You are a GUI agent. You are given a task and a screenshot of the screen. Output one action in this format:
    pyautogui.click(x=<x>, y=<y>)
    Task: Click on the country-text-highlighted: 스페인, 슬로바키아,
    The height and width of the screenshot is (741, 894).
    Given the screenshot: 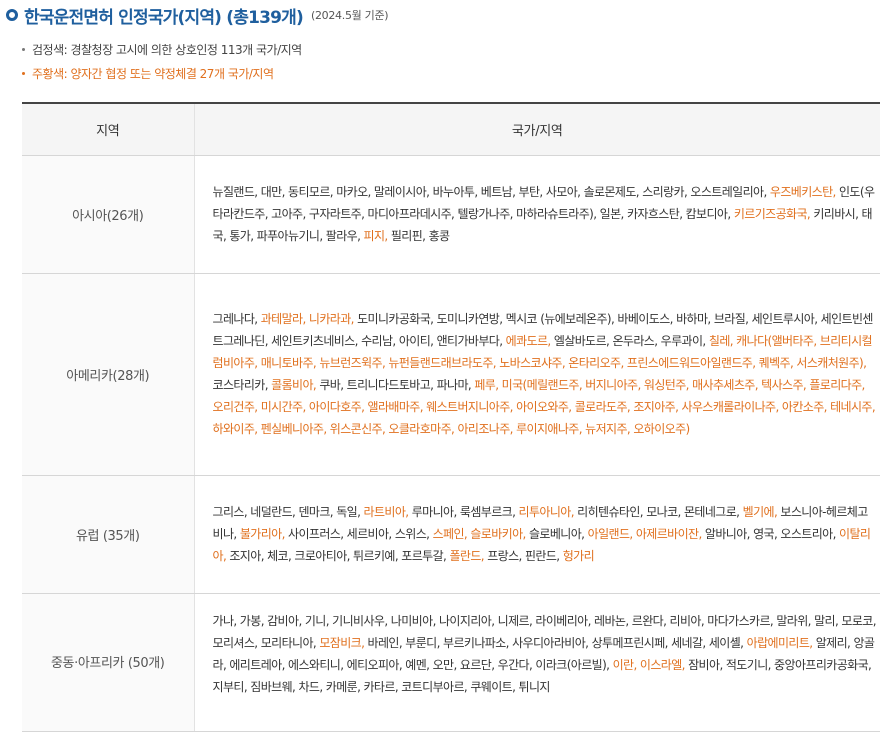 What is the action you would take?
    pyautogui.click(x=479, y=534)
    